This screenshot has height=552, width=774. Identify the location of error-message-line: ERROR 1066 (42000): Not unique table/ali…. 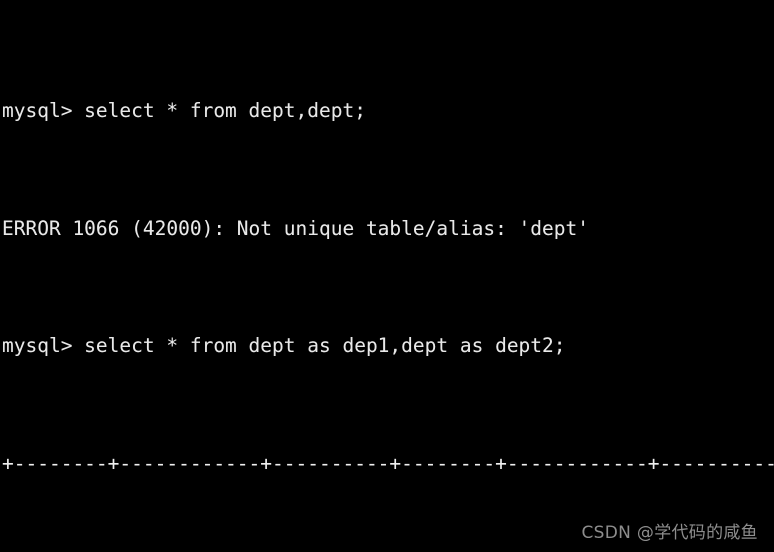
(295, 228).